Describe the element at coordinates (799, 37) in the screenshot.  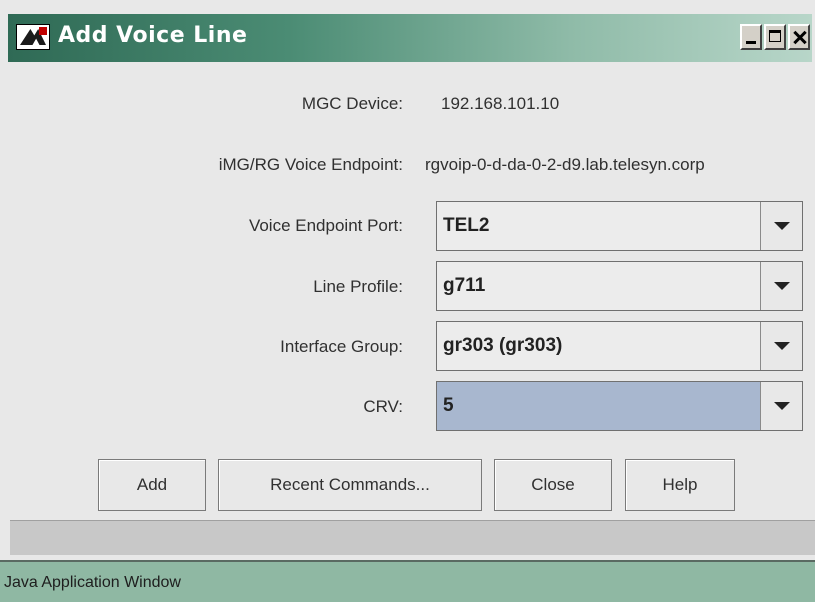
I see `close-icon` at that location.